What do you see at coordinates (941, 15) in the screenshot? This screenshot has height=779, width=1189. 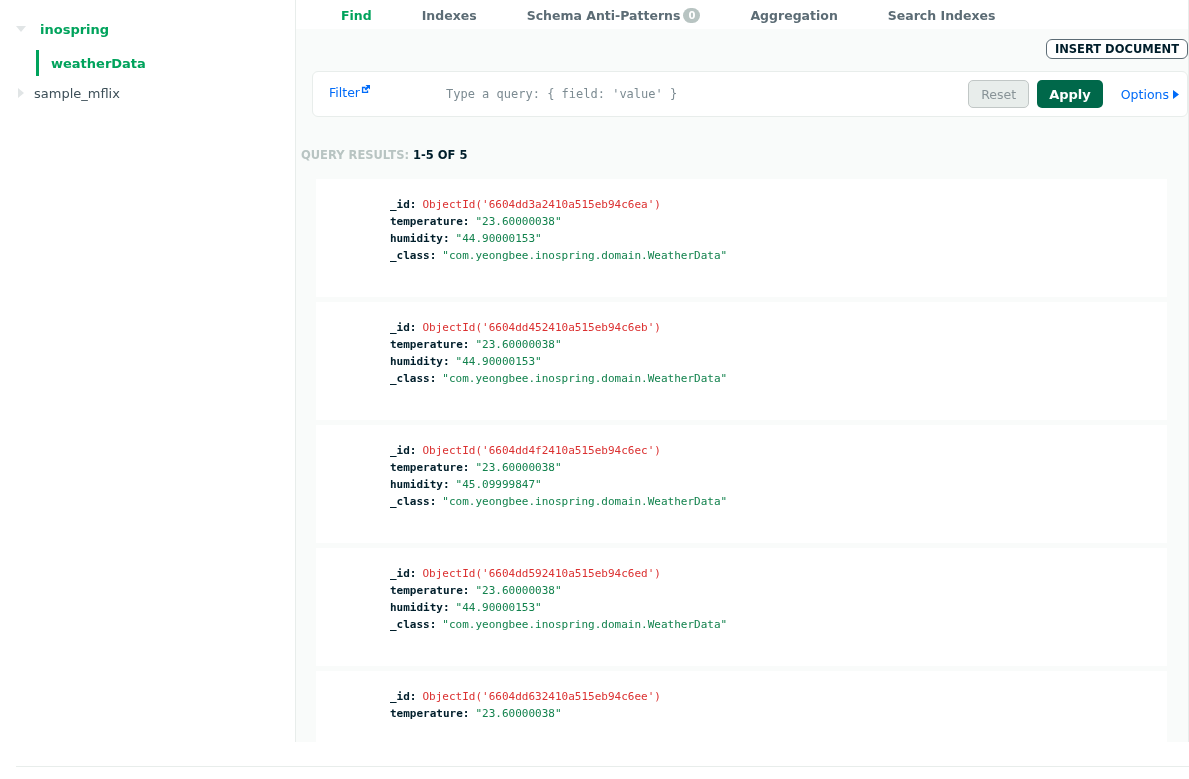 I see `tab: Search Indexes` at bounding box center [941, 15].